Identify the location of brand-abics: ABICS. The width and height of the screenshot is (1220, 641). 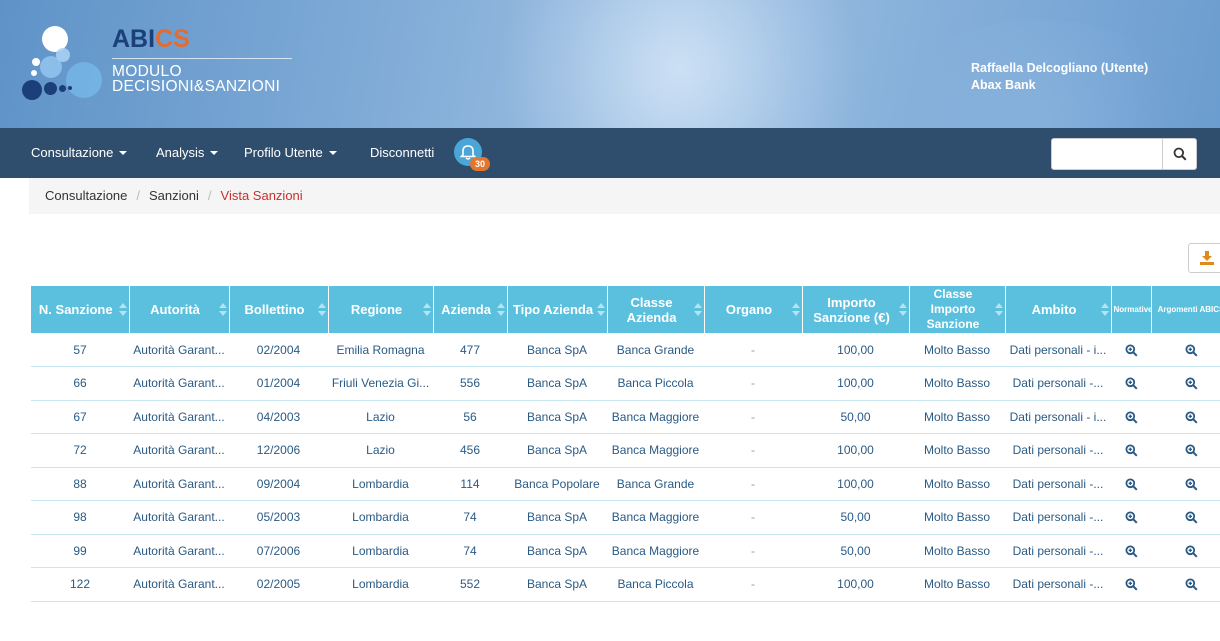
(202, 39).